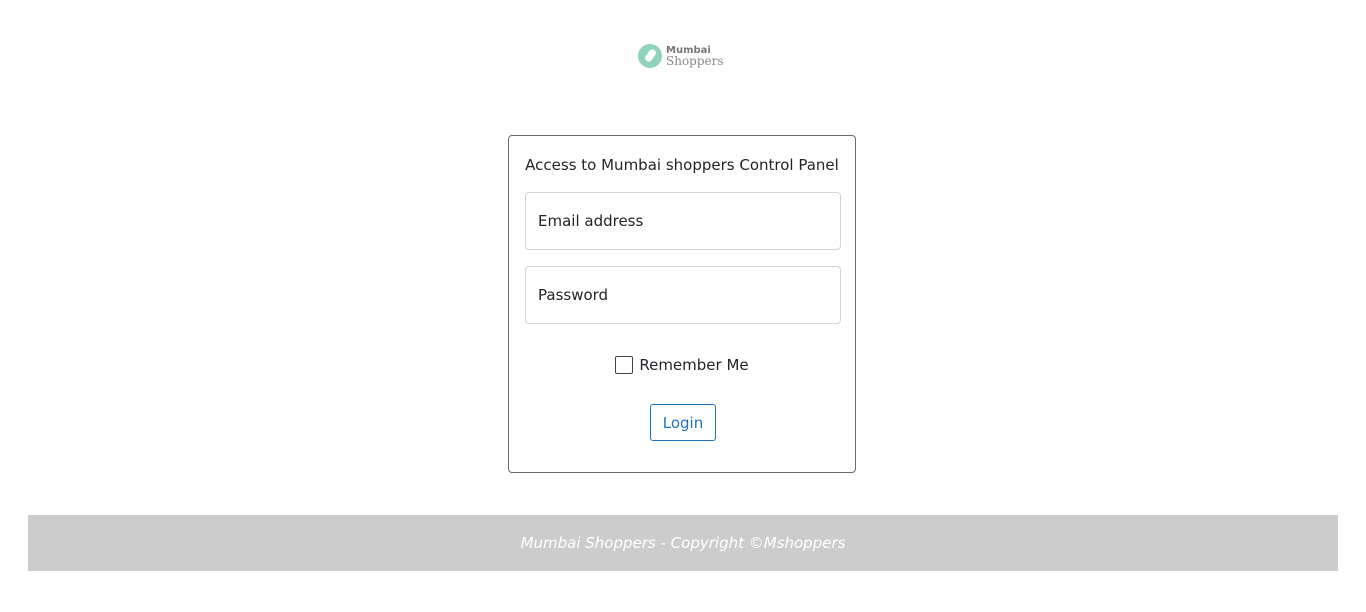 The width and height of the screenshot is (1366, 612). Describe the element at coordinates (682, 165) in the screenshot. I see `login-title: Access to Mumbai shoppers Control Panel` at that location.